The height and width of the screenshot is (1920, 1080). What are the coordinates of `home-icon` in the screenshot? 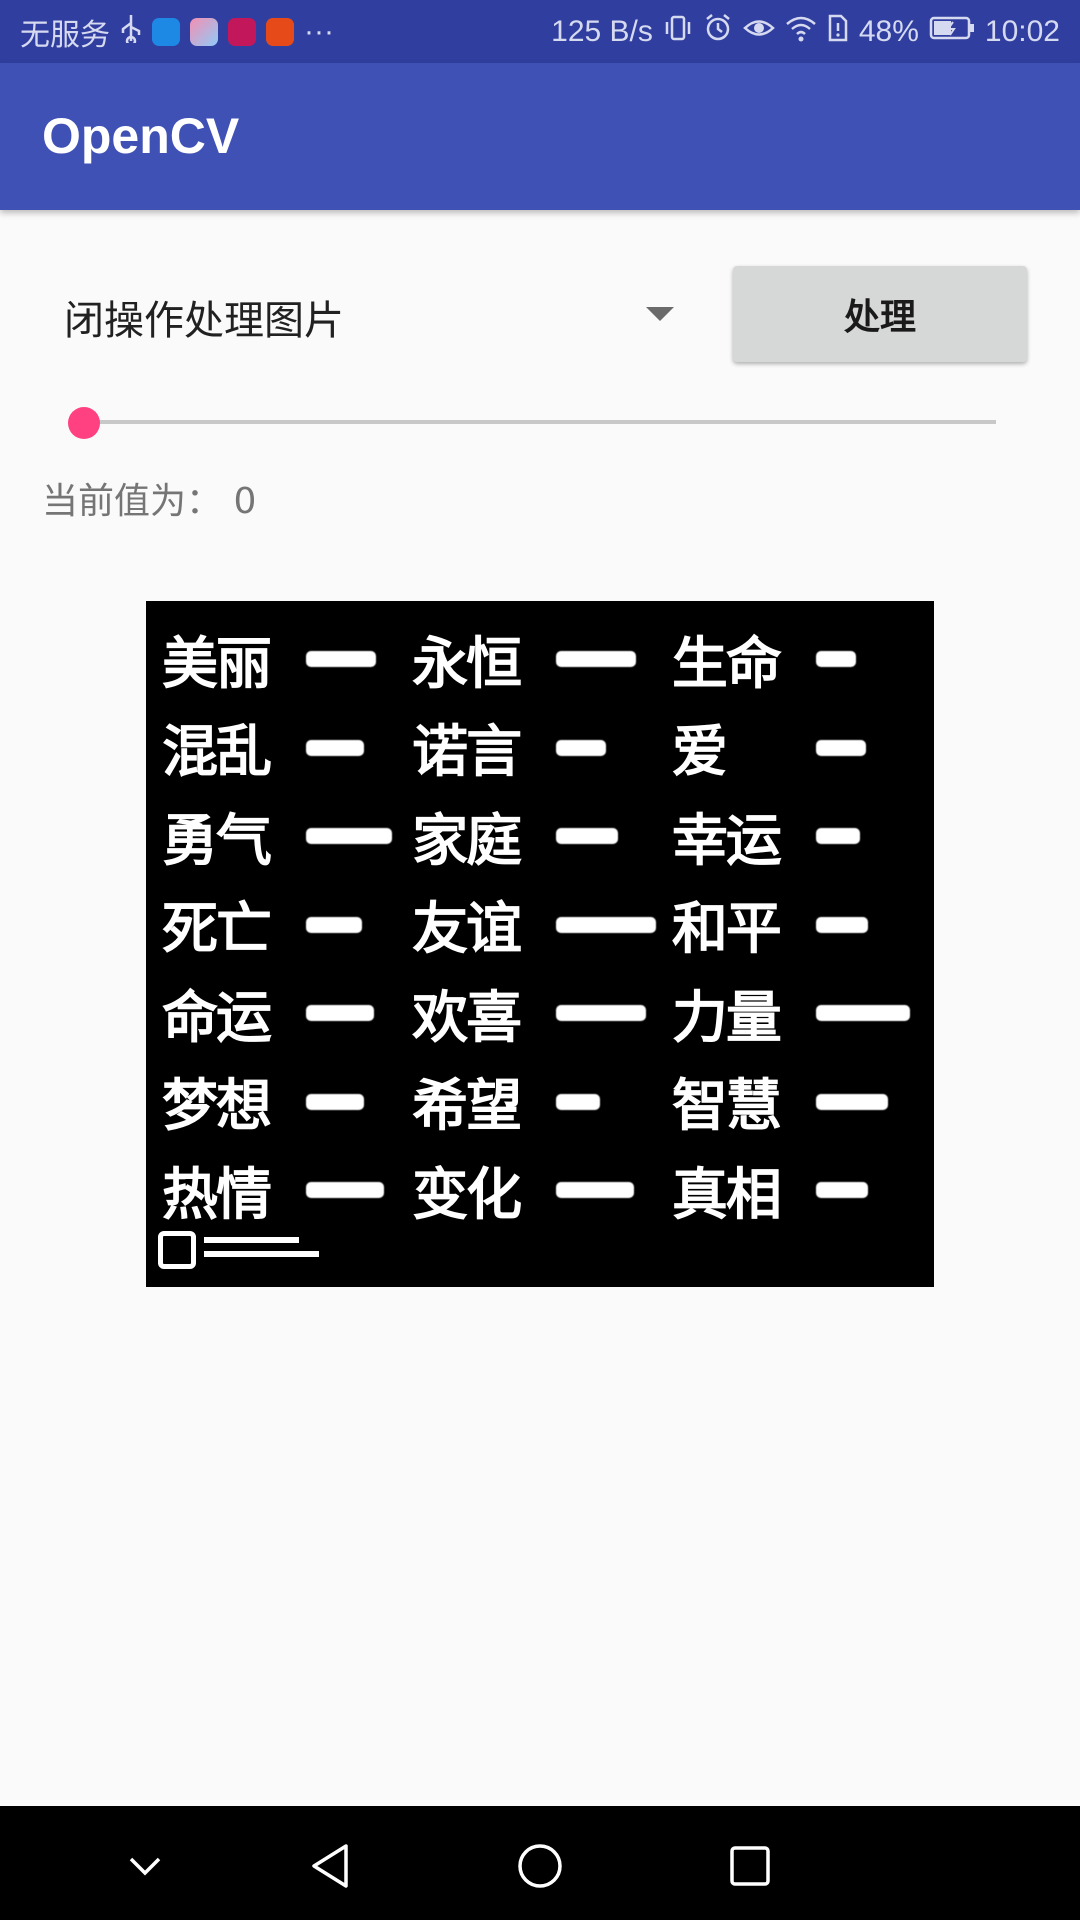 It's located at (540, 1866).